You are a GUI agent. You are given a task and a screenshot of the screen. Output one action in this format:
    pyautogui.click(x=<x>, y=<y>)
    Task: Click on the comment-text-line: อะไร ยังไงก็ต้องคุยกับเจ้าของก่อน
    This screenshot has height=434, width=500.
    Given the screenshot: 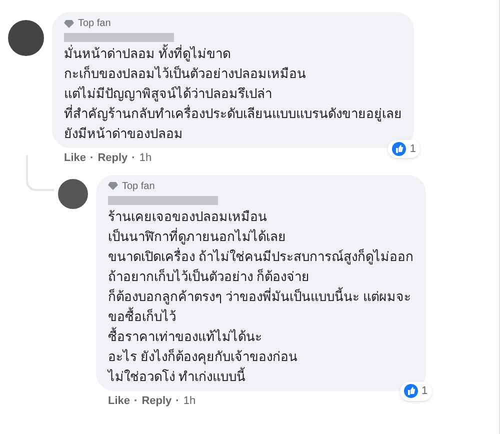 What is the action you would take?
    pyautogui.click(x=203, y=357)
    